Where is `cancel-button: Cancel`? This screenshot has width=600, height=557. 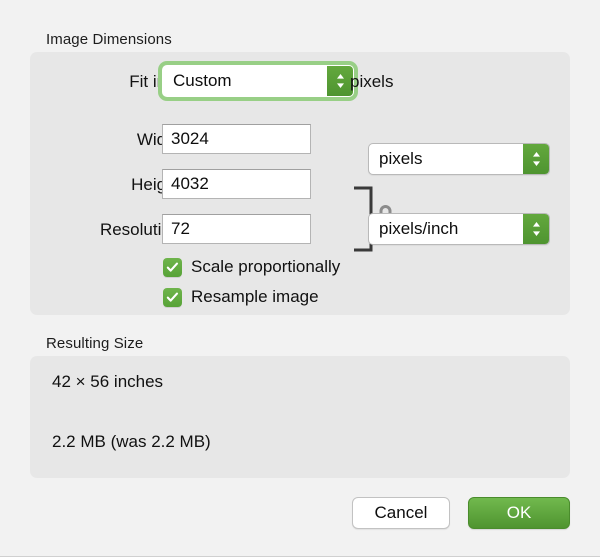
cancel-button: Cancel is located at coordinates (401, 513).